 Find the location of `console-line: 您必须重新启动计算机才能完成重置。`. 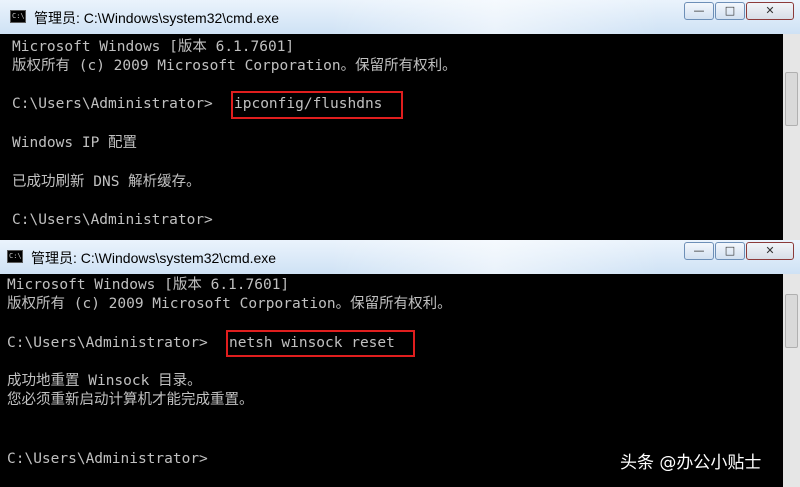

console-line: 您必须重新启动计算机才能完成重置。 is located at coordinates (130, 400).